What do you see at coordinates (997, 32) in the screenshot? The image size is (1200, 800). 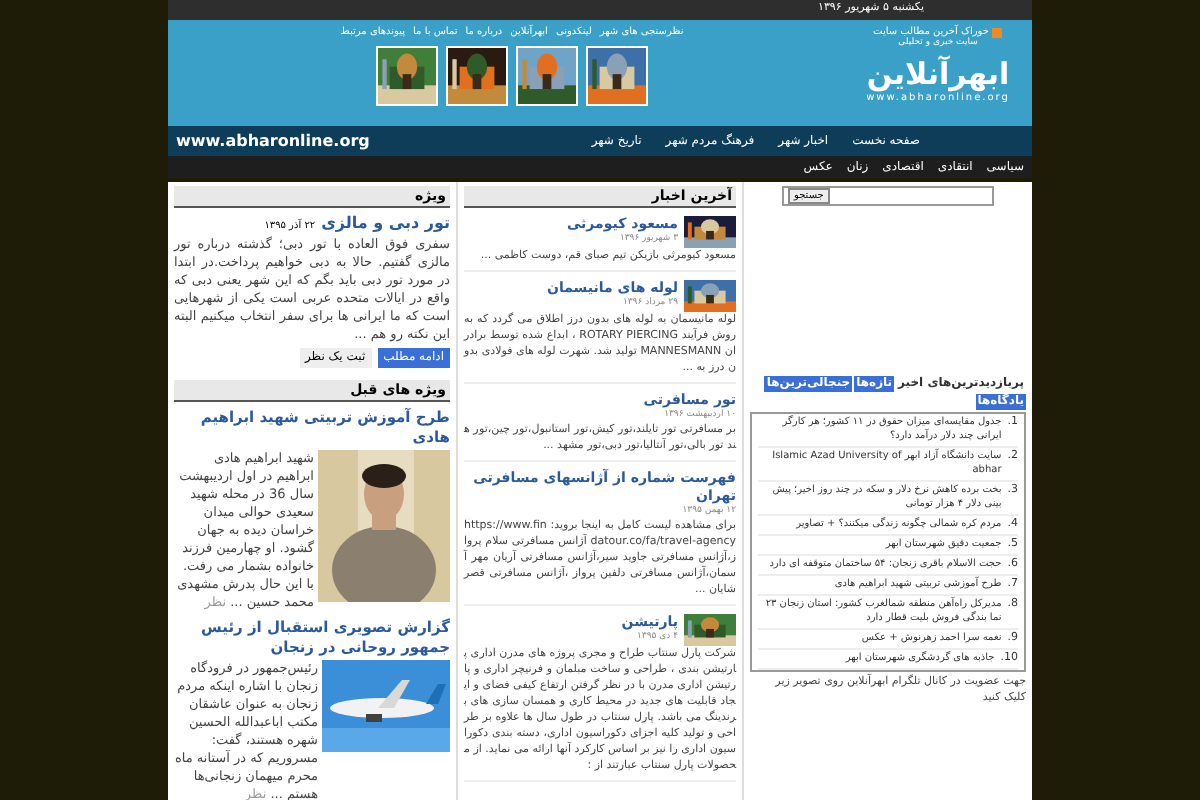 I see `rss-icon` at bounding box center [997, 32].